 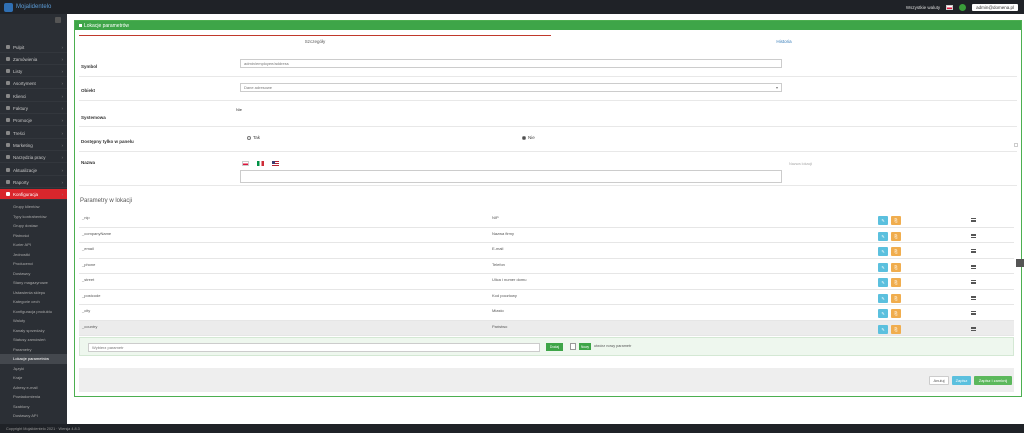 I want to click on sidebar-subitem: Konfiguracja produktu, so click(x=33, y=312).